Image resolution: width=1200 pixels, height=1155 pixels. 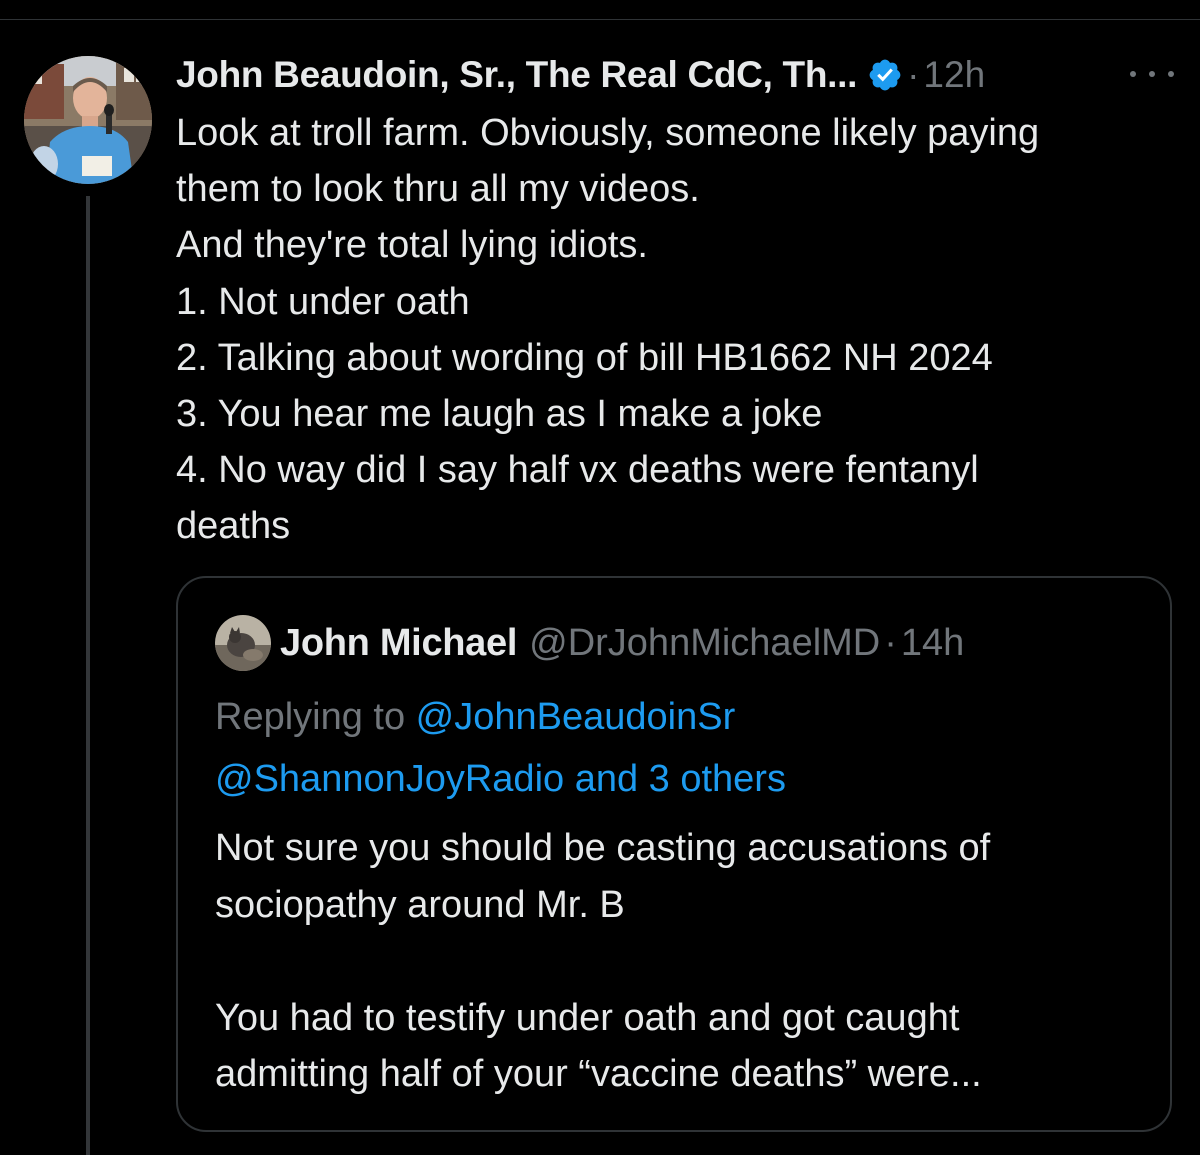 What do you see at coordinates (315, 717) in the screenshot?
I see `replying-to-label: Replying to` at bounding box center [315, 717].